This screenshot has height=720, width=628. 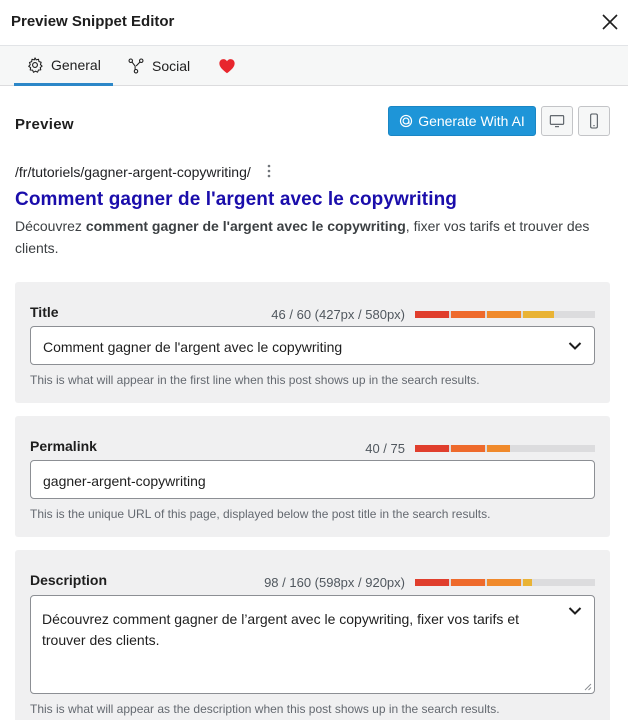 I want to click on description-label: Description, so click(x=69, y=580).